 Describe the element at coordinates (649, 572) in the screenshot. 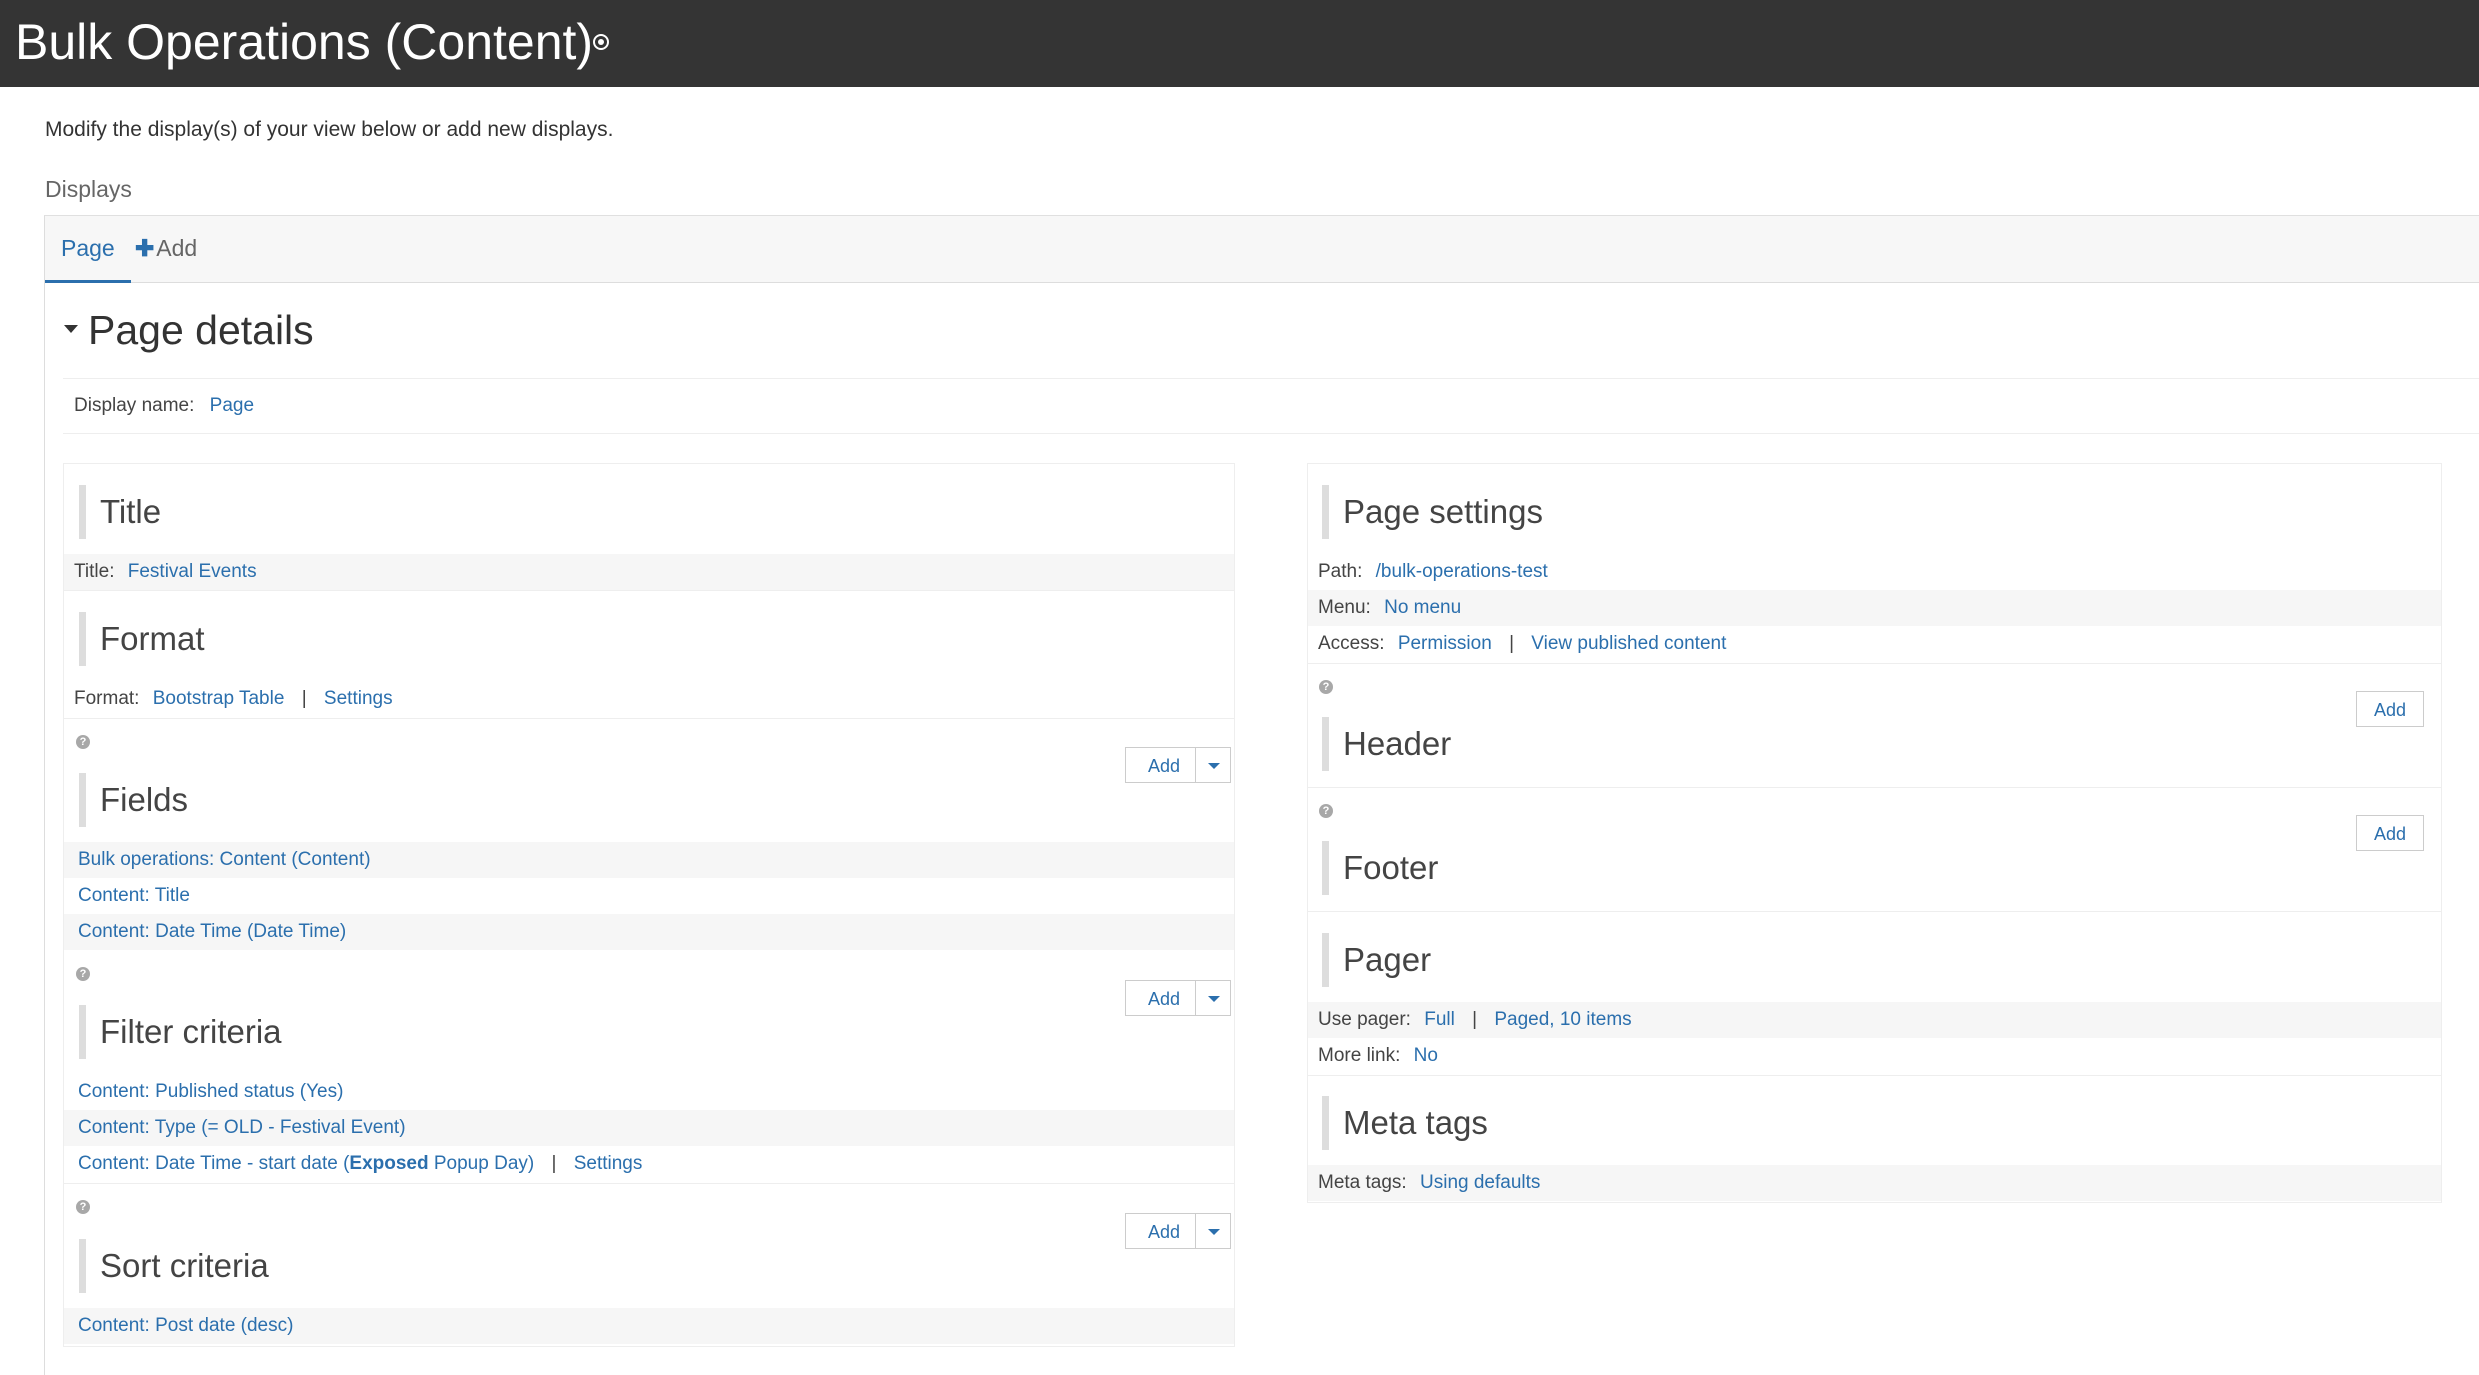

I see `title-row: Title: Festival Events` at that location.